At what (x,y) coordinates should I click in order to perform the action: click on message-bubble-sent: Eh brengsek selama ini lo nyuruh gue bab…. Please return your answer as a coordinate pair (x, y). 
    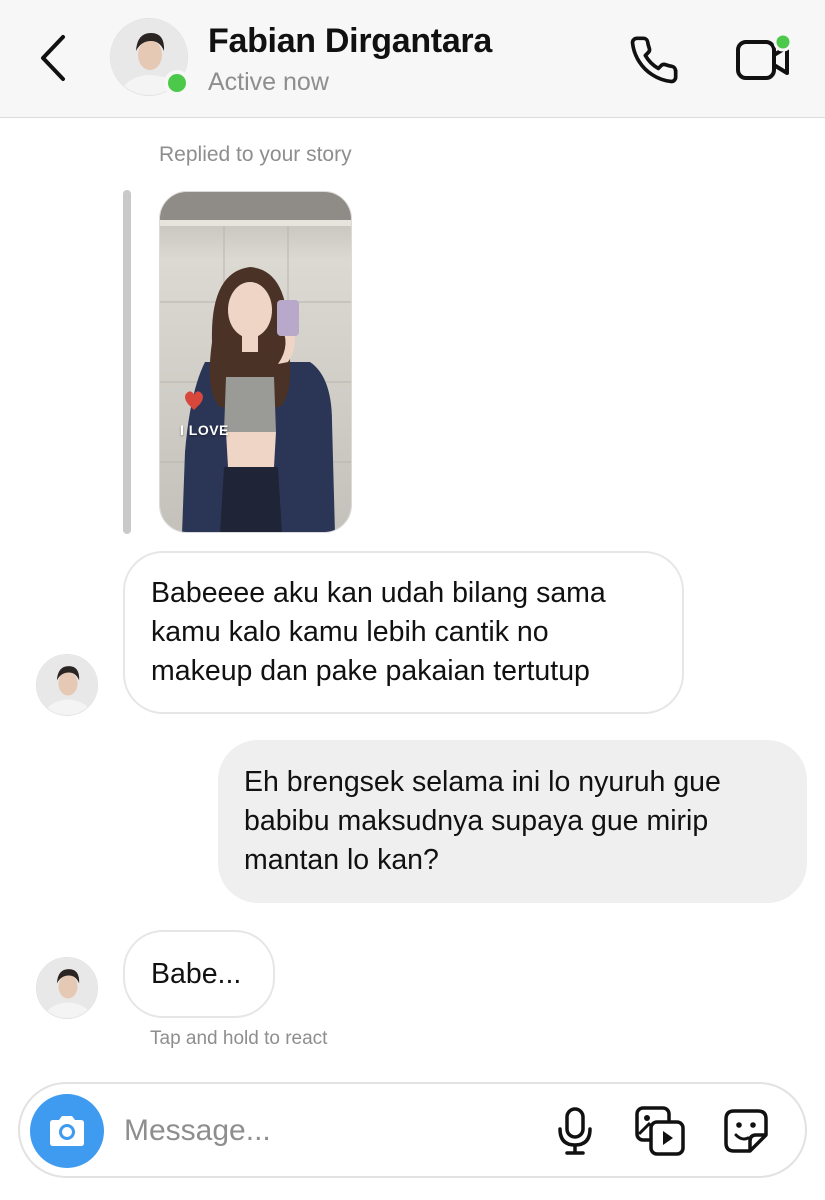
    Looking at the image, I should click on (512, 821).